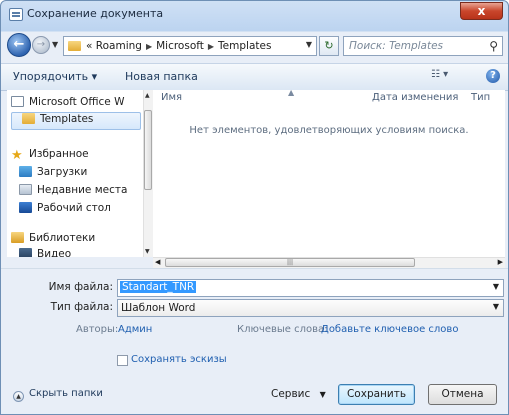  I want to click on filename-value: Standart_TNR, so click(158, 287).